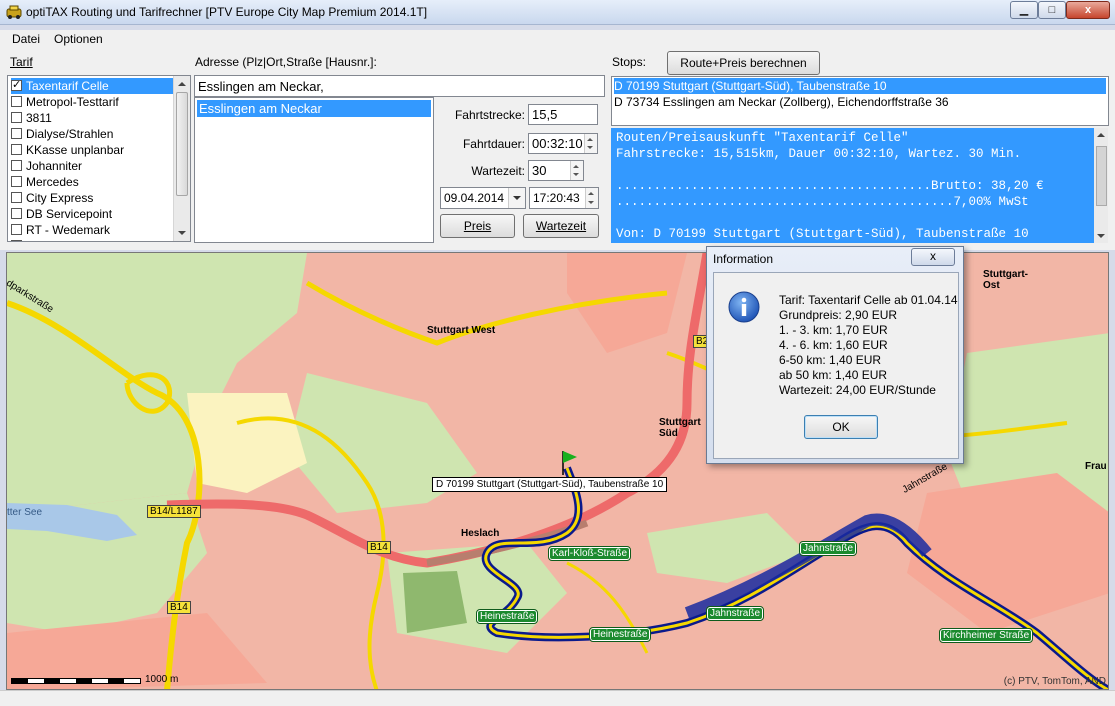 The width and height of the screenshot is (1115, 706). What do you see at coordinates (591, 198) in the screenshot?
I see `time-spin` at bounding box center [591, 198].